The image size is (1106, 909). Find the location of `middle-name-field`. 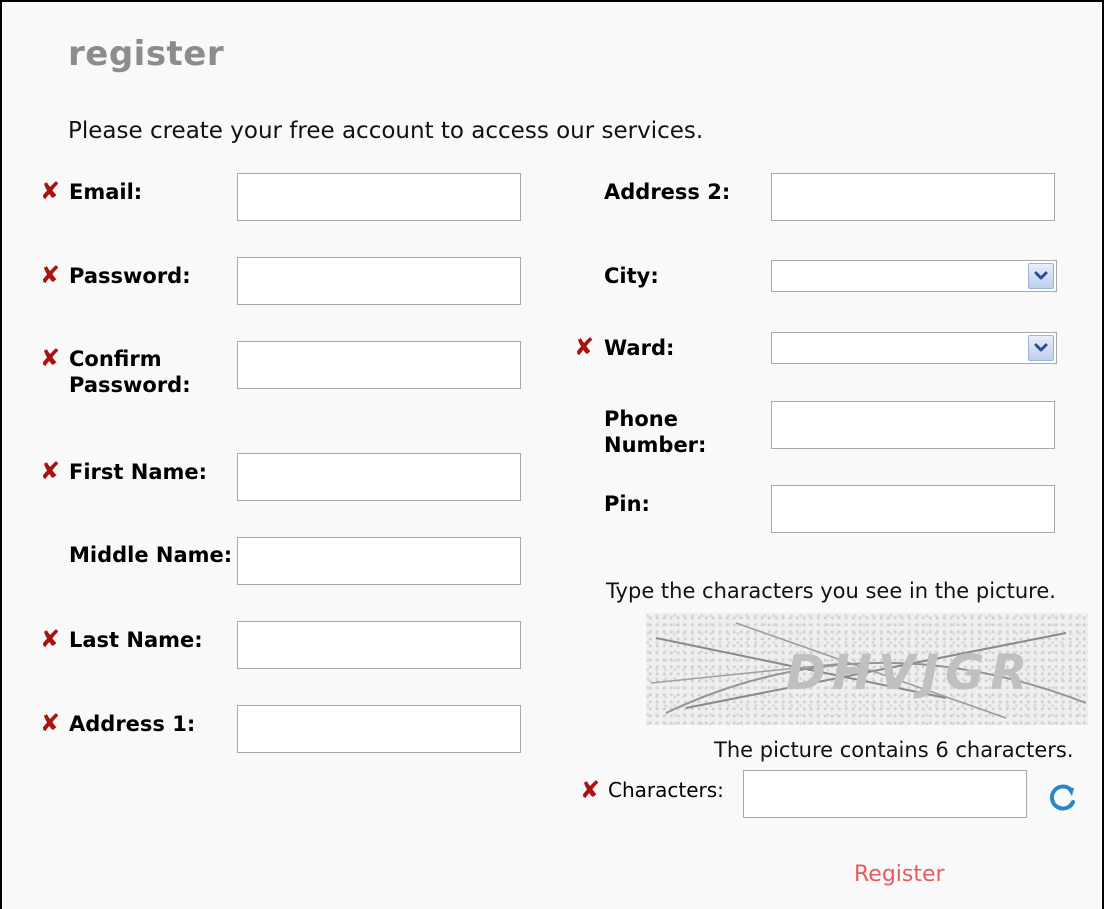

middle-name-field is located at coordinates (379, 561).